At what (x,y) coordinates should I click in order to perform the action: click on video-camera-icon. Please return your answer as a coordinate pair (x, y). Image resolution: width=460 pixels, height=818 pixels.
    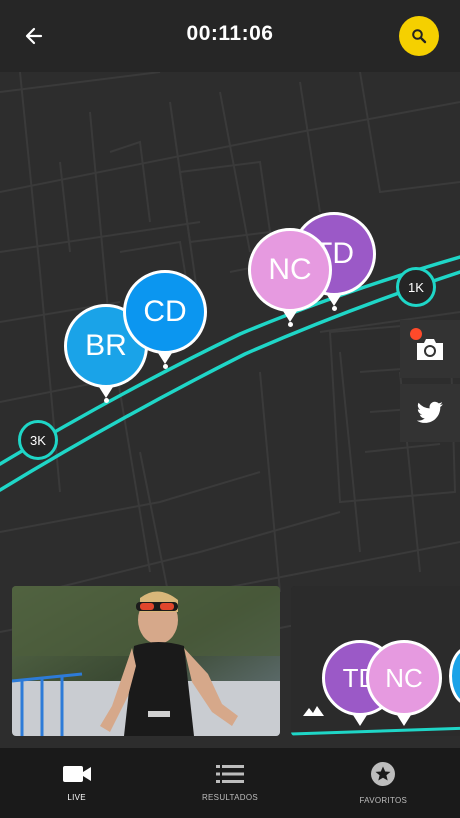
    Looking at the image, I should click on (76, 774).